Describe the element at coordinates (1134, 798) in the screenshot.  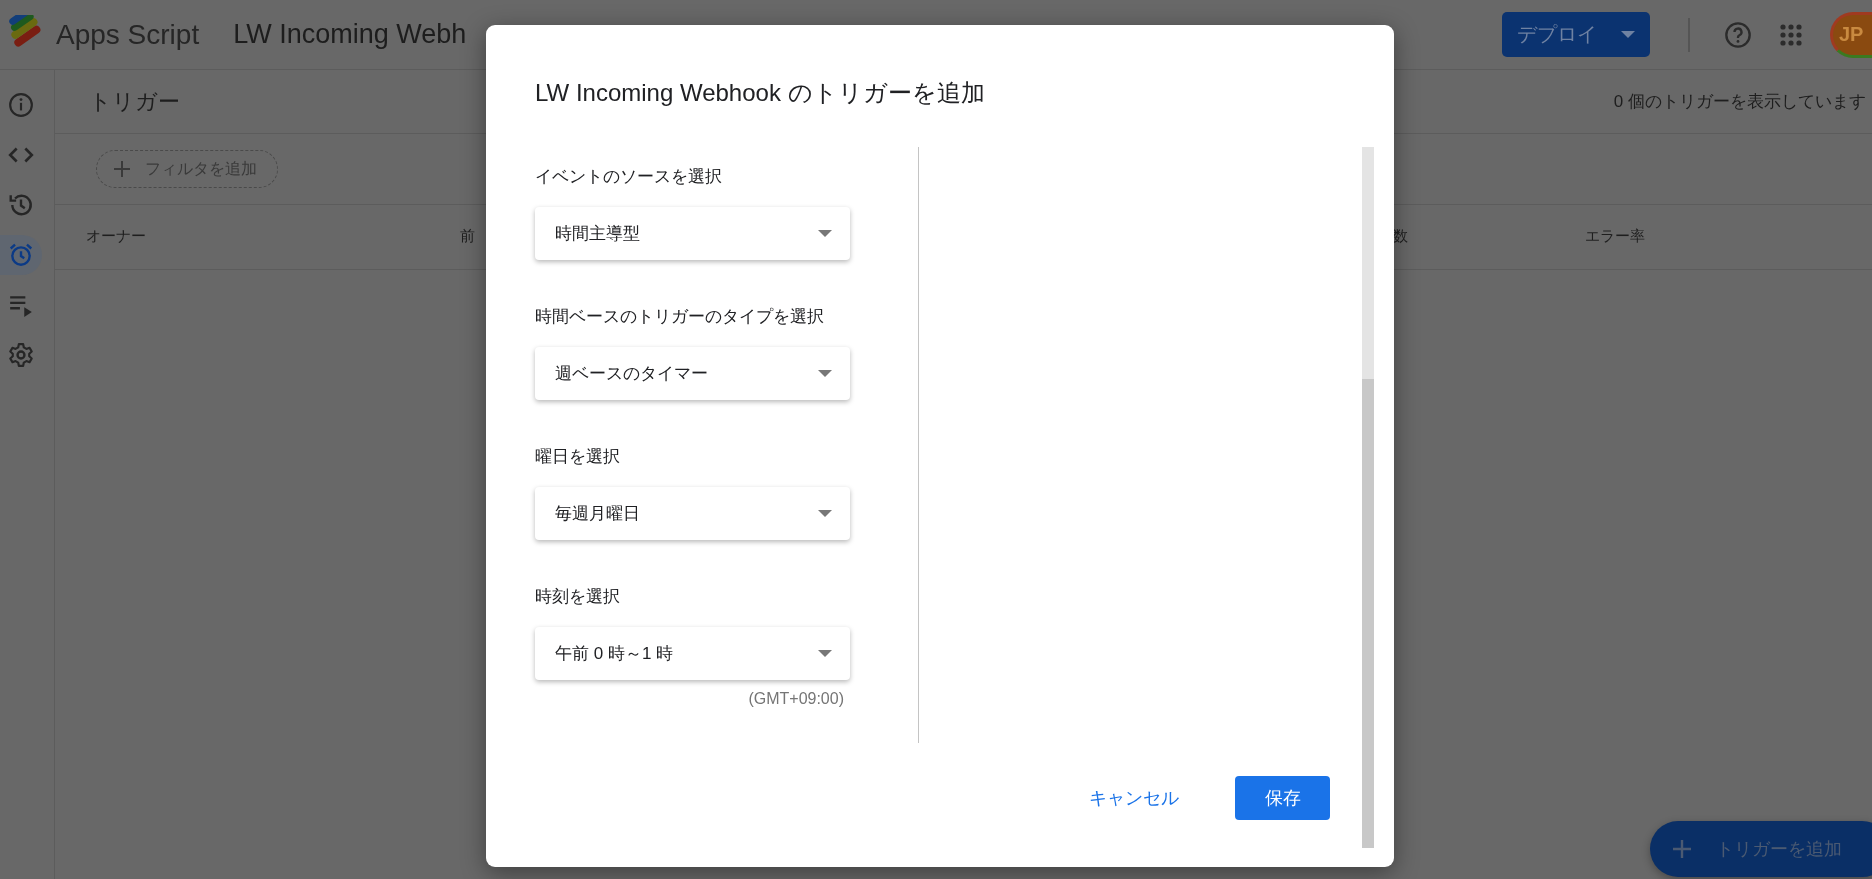
I see `cancel-button: キャンセル` at that location.